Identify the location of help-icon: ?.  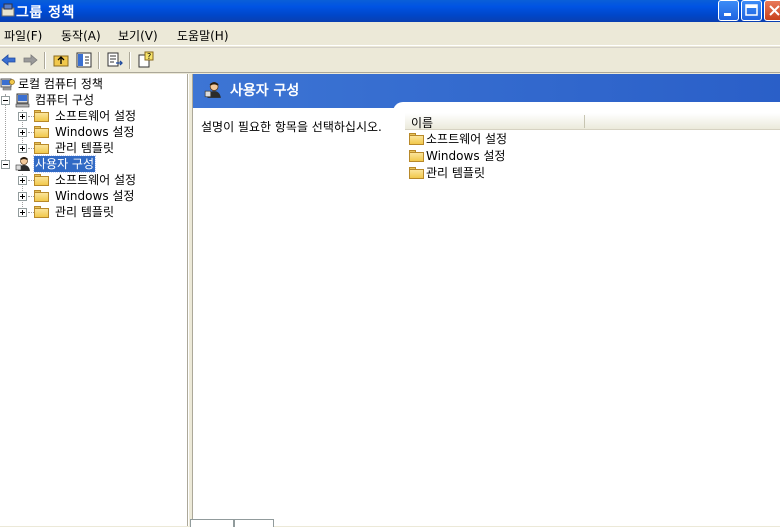
(146, 60).